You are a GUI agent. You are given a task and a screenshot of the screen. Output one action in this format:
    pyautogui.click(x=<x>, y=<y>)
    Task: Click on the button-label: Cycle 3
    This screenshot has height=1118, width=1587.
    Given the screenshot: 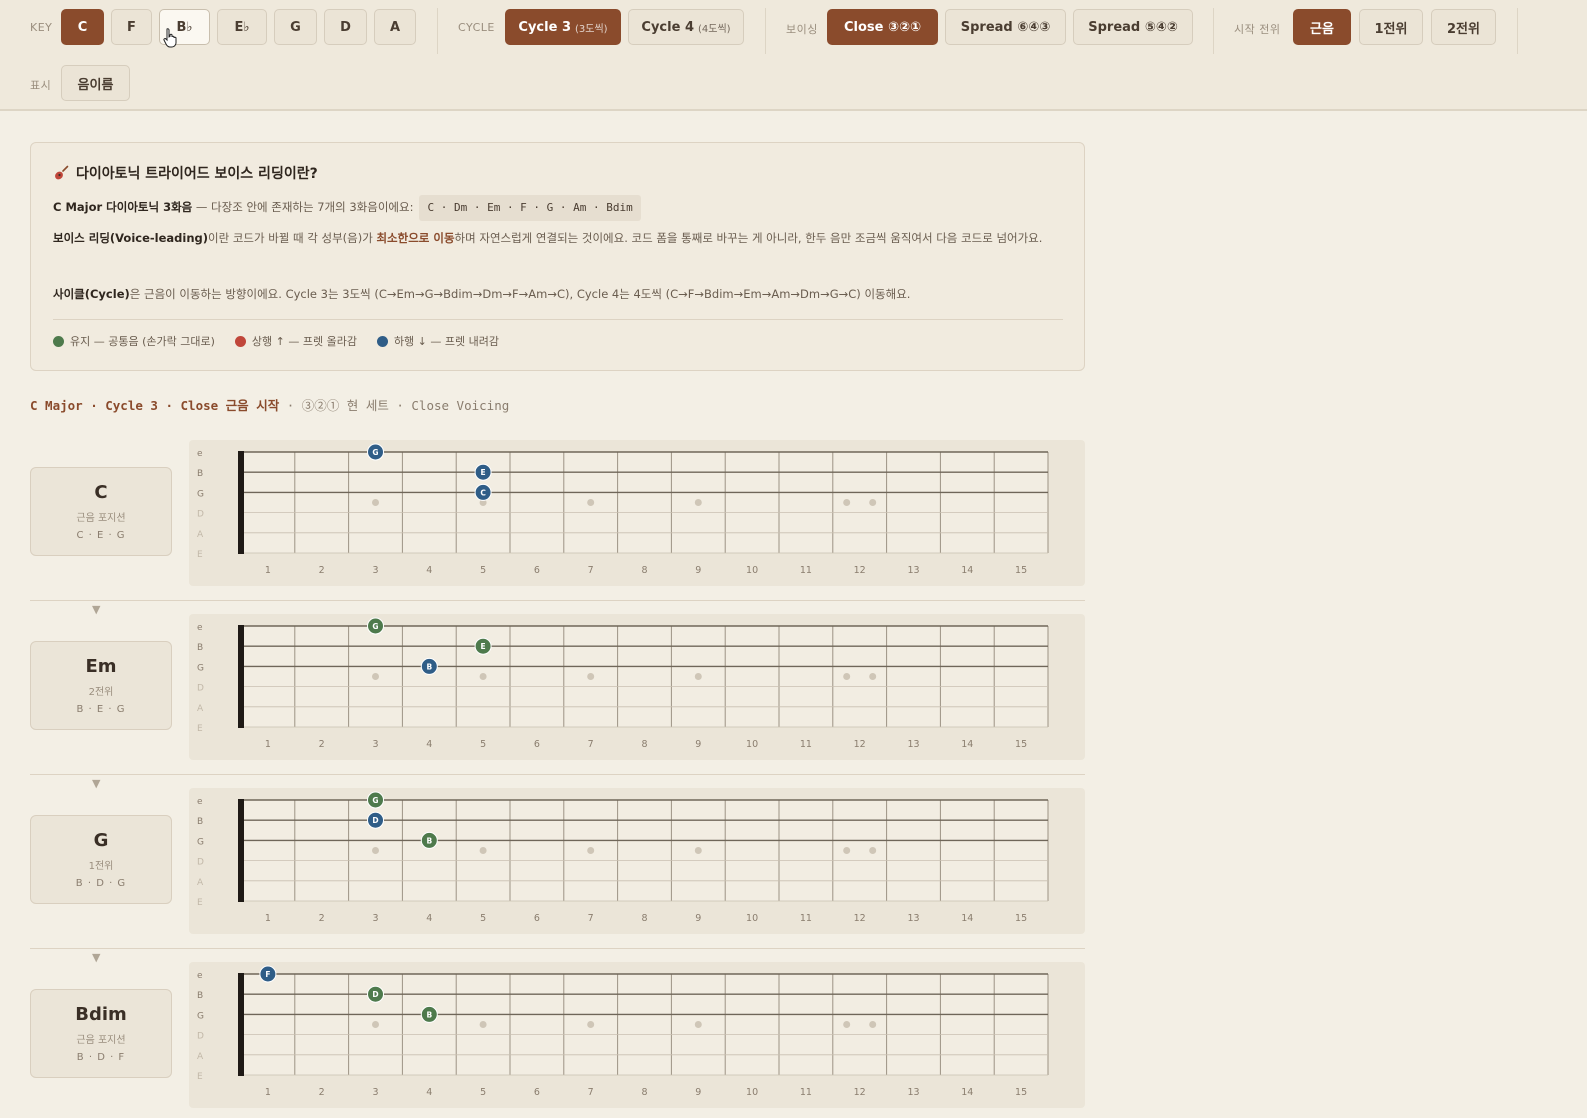 What is the action you would take?
    pyautogui.click(x=544, y=27)
    